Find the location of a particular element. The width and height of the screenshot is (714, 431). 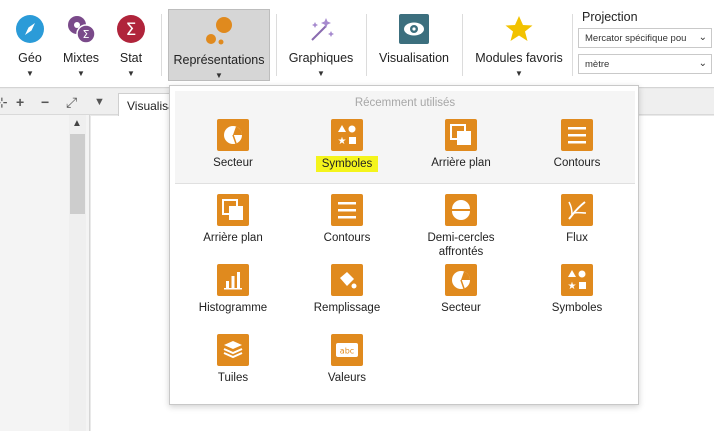

modules-favoris-button: Modules favoris ▼ is located at coordinates (519, 44).